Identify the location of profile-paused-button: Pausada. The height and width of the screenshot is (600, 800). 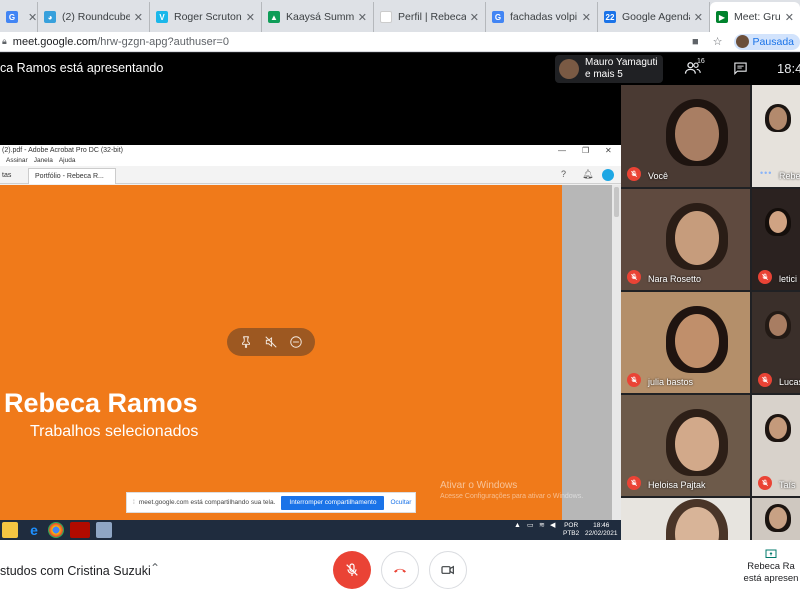
(766, 41).